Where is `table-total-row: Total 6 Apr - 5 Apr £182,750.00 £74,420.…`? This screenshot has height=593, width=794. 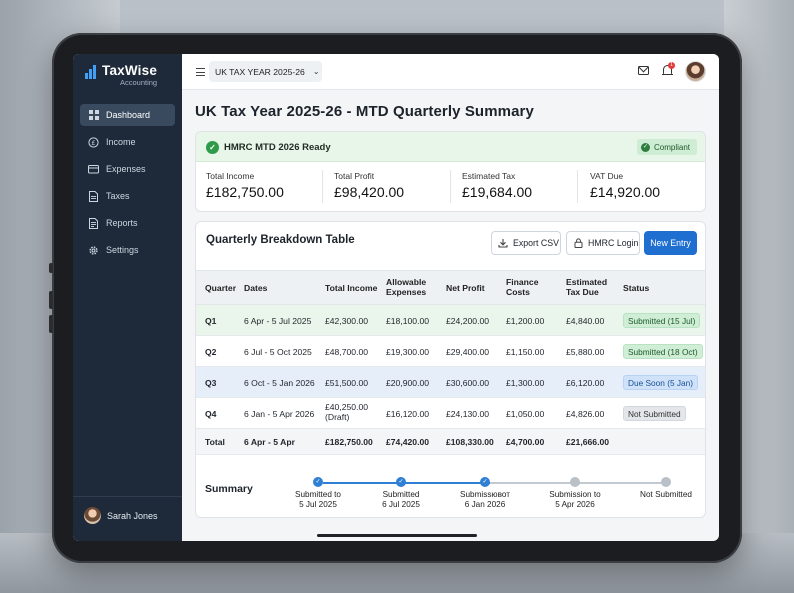 table-total-row: Total 6 Apr - 5 Apr £182,750.00 £74,420.… is located at coordinates (450, 442).